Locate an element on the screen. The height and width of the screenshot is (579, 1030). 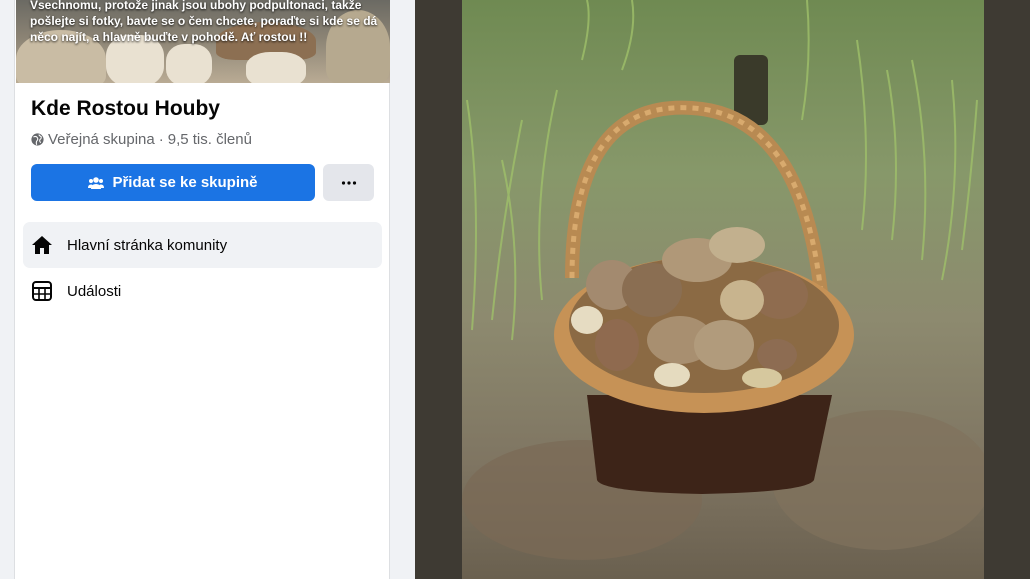
nav-item-label: Hlavní stránka komunity is located at coordinates (147, 245).